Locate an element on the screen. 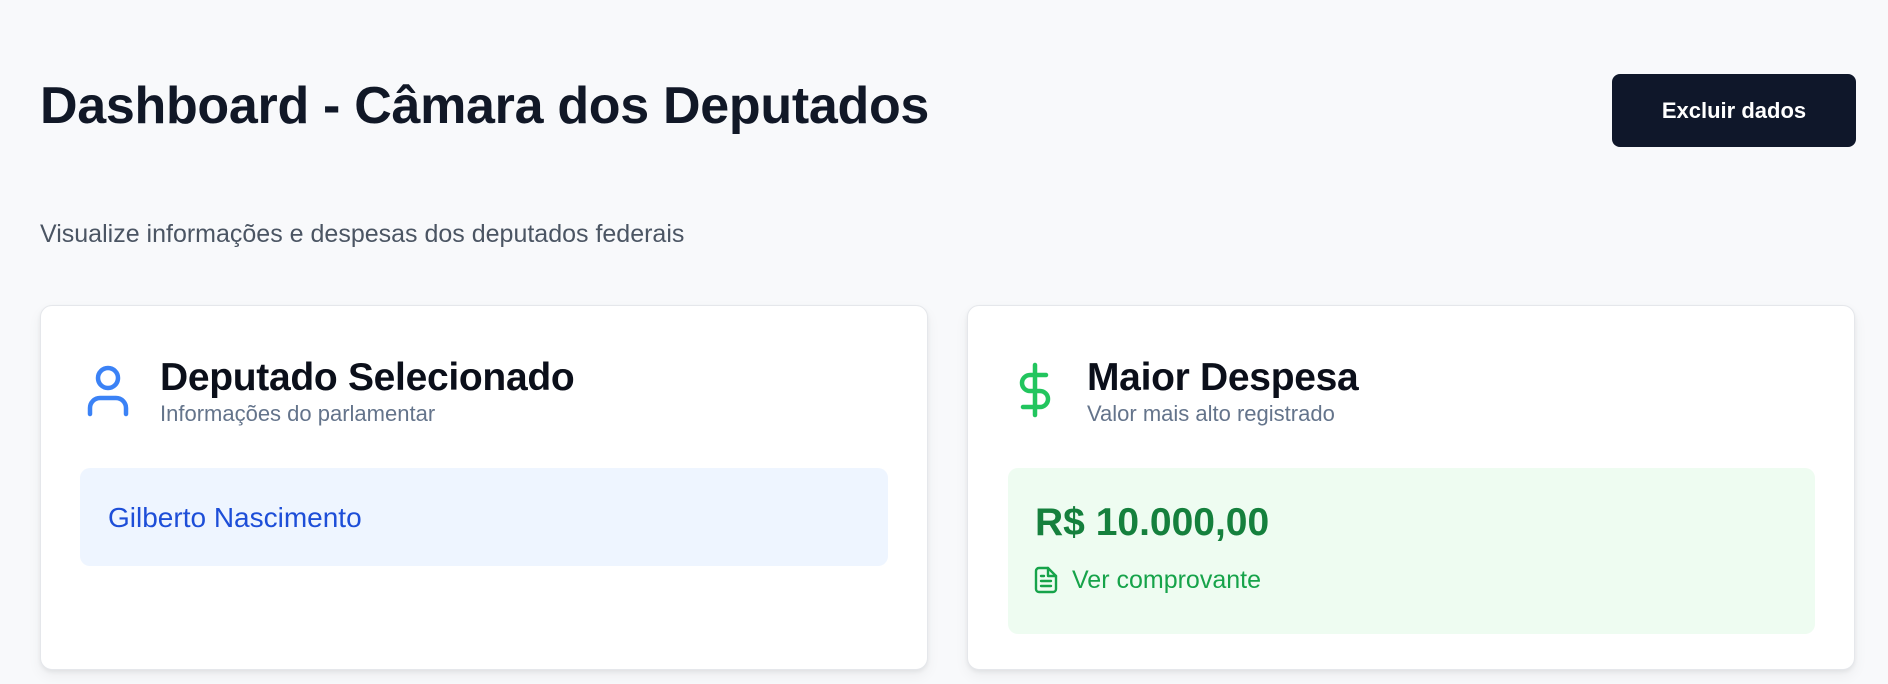 The image size is (1888, 684). file-text-icon is located at coordinates (1046, 580).